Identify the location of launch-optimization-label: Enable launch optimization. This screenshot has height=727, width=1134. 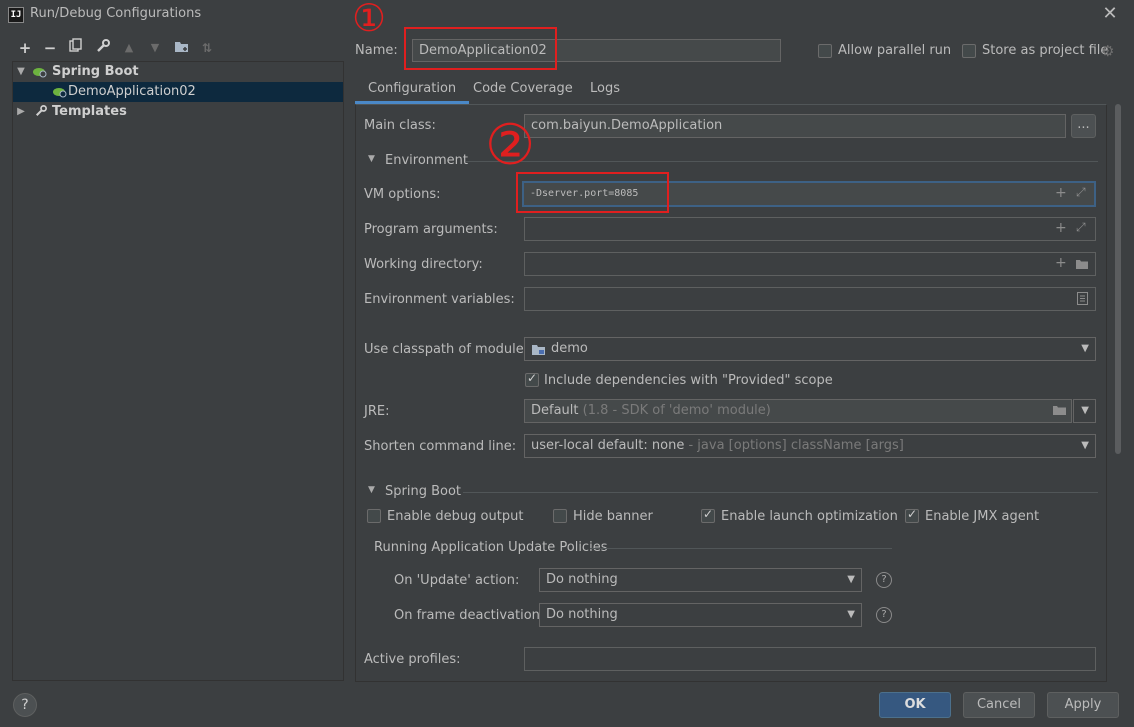
(809, 516).